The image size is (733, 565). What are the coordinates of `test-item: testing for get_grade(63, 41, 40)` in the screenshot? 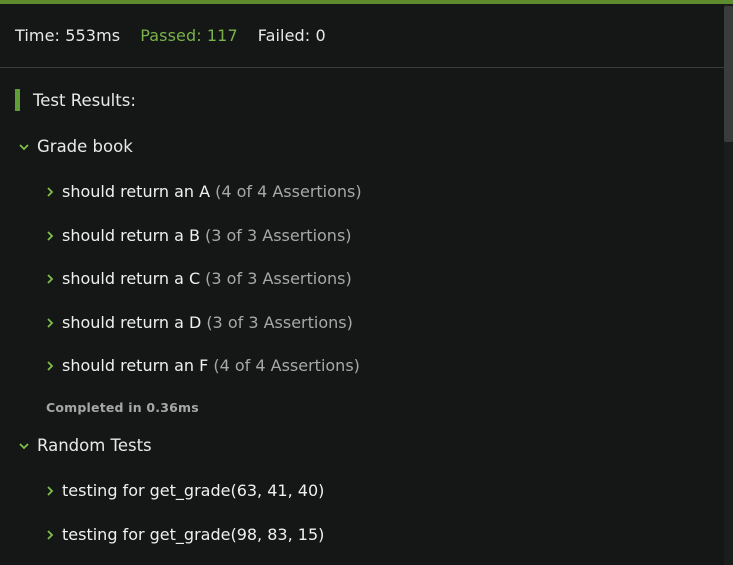 It's located at (184, 490).